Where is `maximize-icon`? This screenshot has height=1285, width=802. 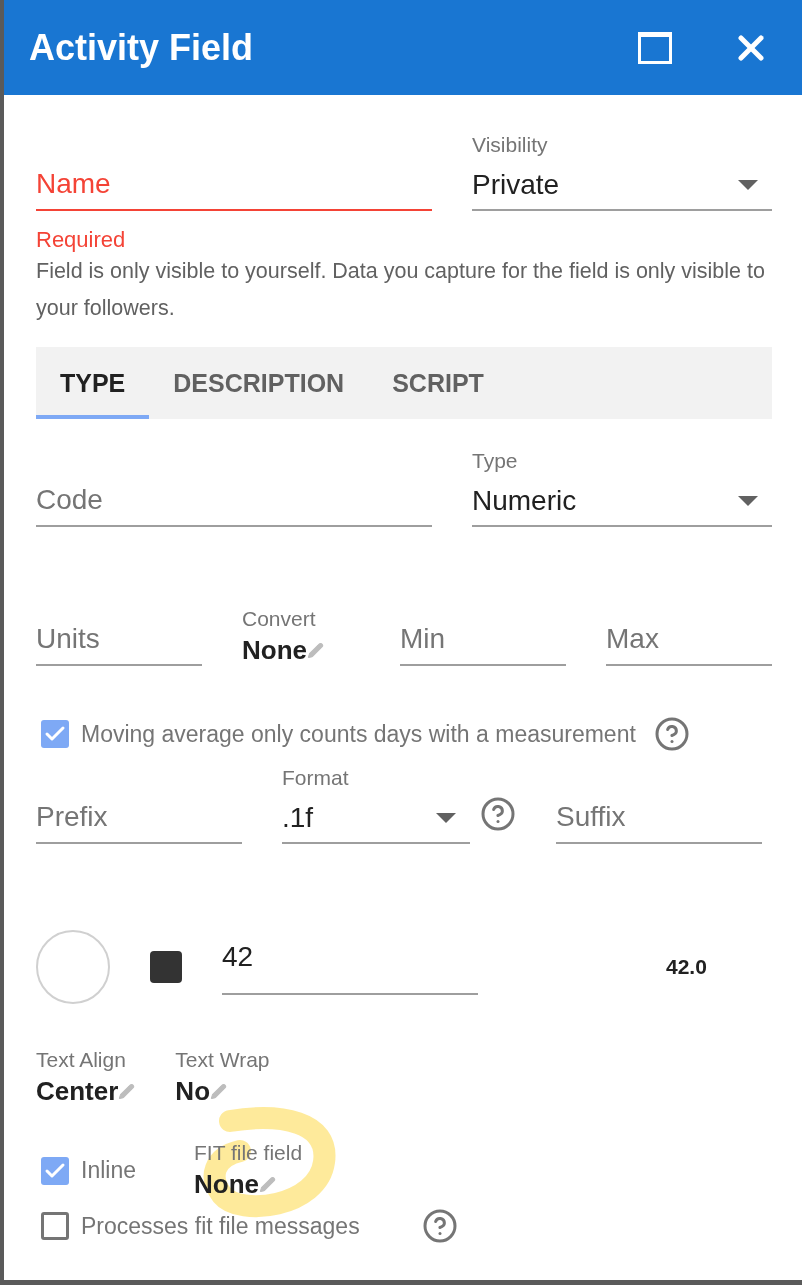
maximize-icon is located at coordinates (655, 47).